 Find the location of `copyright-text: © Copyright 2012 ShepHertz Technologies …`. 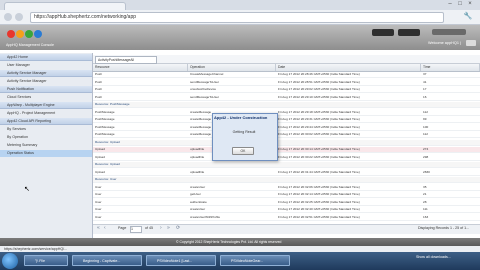

copyright-text: © Copyright 2012 ShepHertz Technologies … is located at coordinates (229, 242).